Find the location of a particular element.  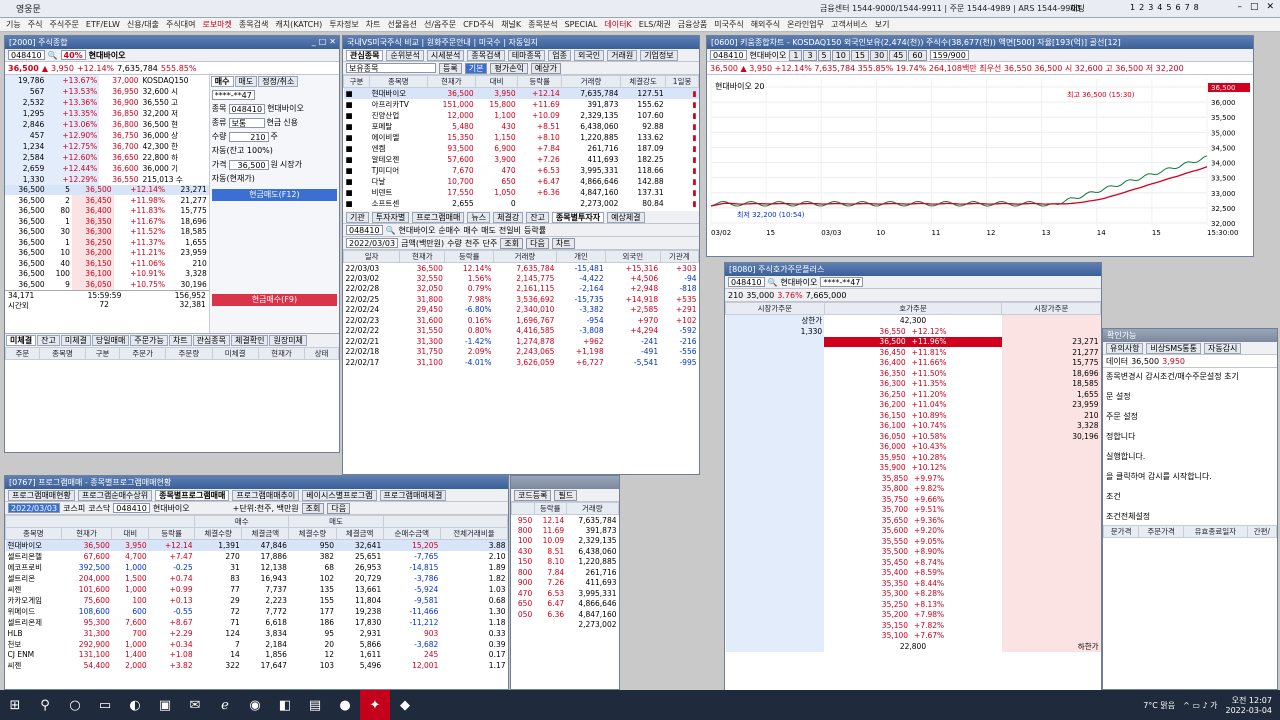

investor-tab: 투자자별 is located at coordinates (390, 217).